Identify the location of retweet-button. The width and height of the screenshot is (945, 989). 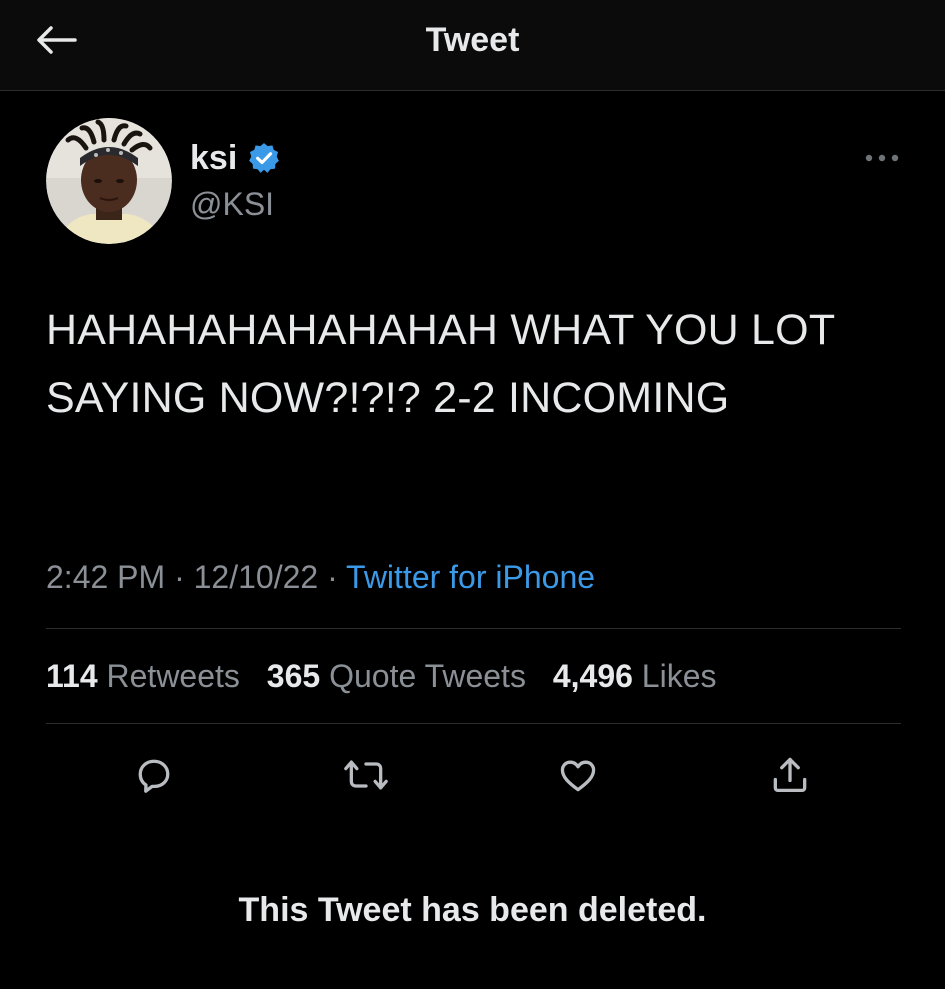
(366, 775).